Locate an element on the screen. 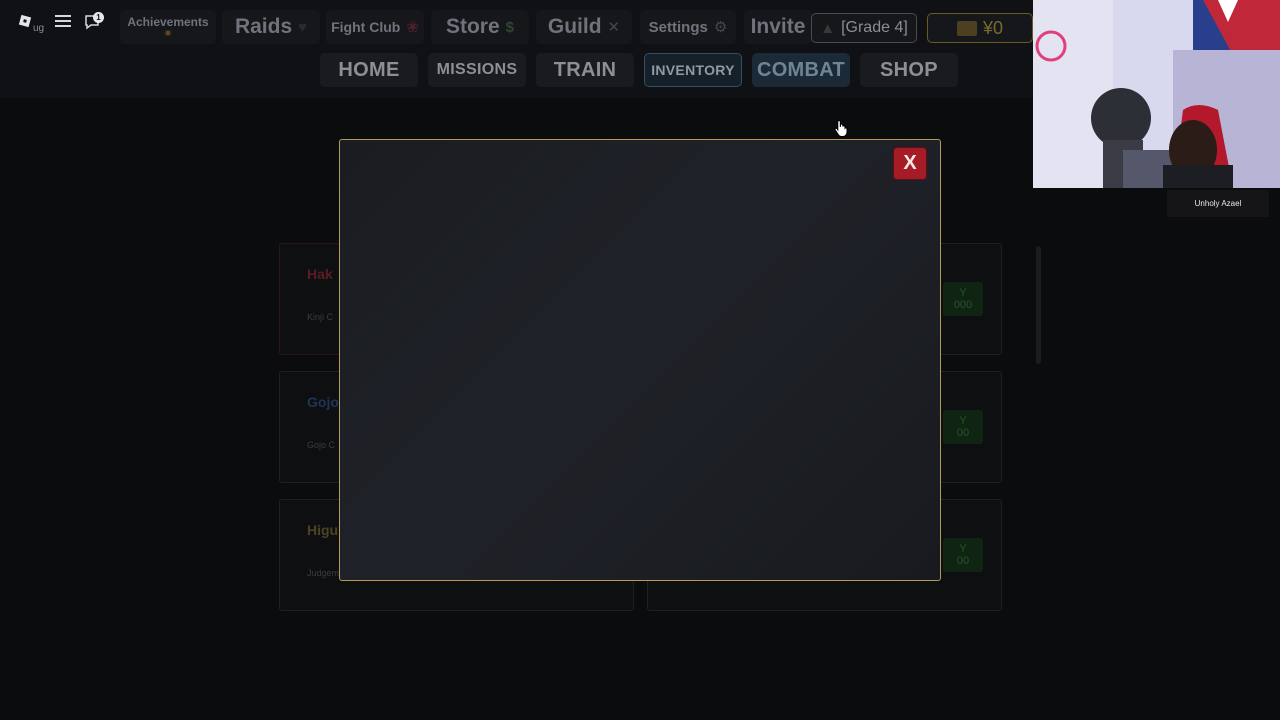 This screenshot has width=1280, height=720. card-subtitle: Kinji C is located at coordinates (320, 317).